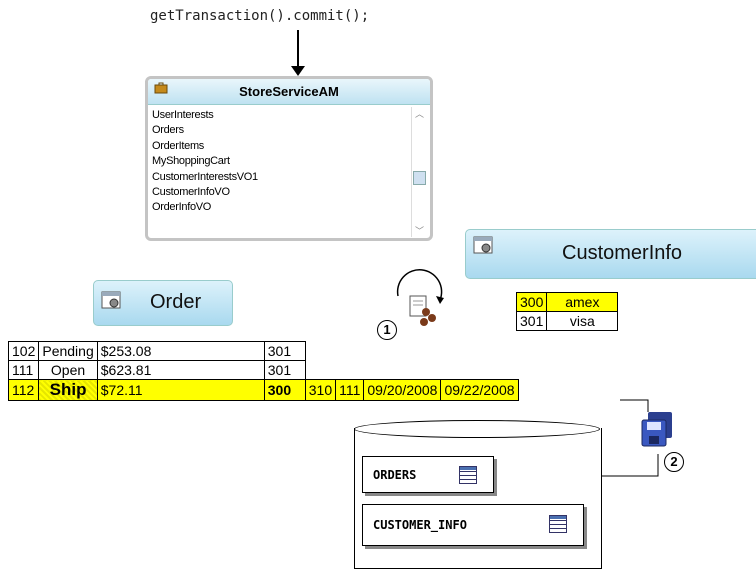 Image resolution: width=756 pixels, height=569 pixels. Describe the element at coordinates (622, 253) in the screenshot. I see `customerinfo-title: CustomerInfo` at that location.